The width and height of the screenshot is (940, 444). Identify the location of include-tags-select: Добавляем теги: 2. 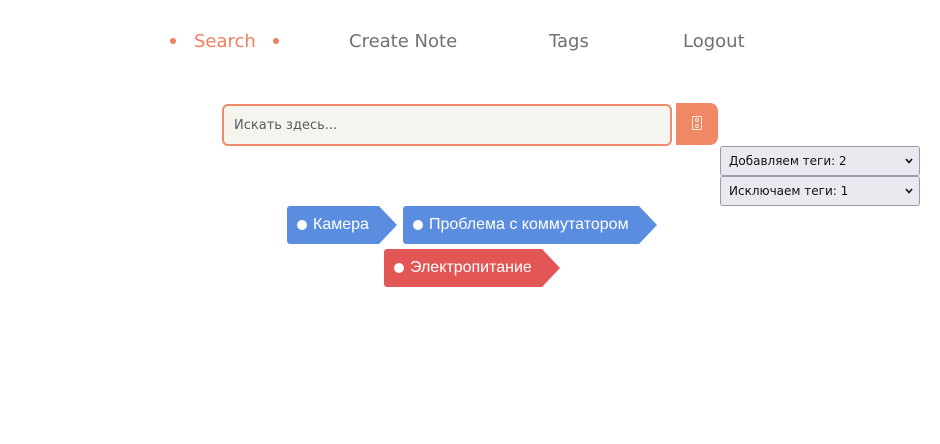
(820, 161).